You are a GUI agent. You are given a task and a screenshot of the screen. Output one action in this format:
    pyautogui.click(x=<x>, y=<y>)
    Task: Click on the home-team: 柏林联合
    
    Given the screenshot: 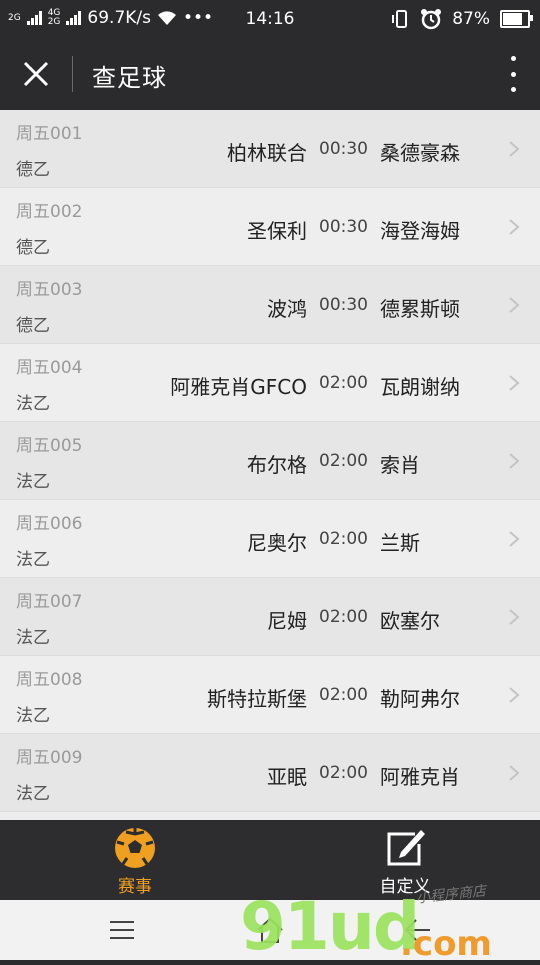 What is the action you would take?
    pyautogui.click(x=267, y=153)
    